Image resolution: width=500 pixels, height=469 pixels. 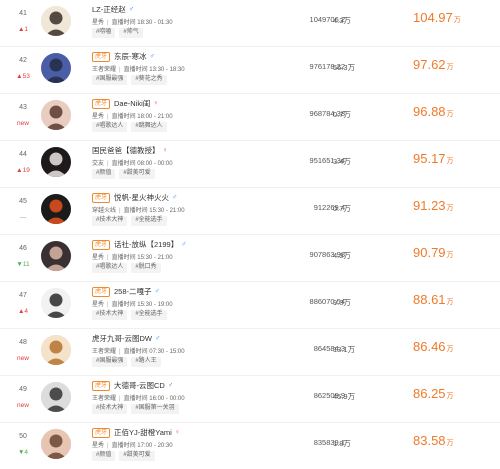 I want to click on streamer-name: 话社-放纵【2199】, so click(x=146, y=244).